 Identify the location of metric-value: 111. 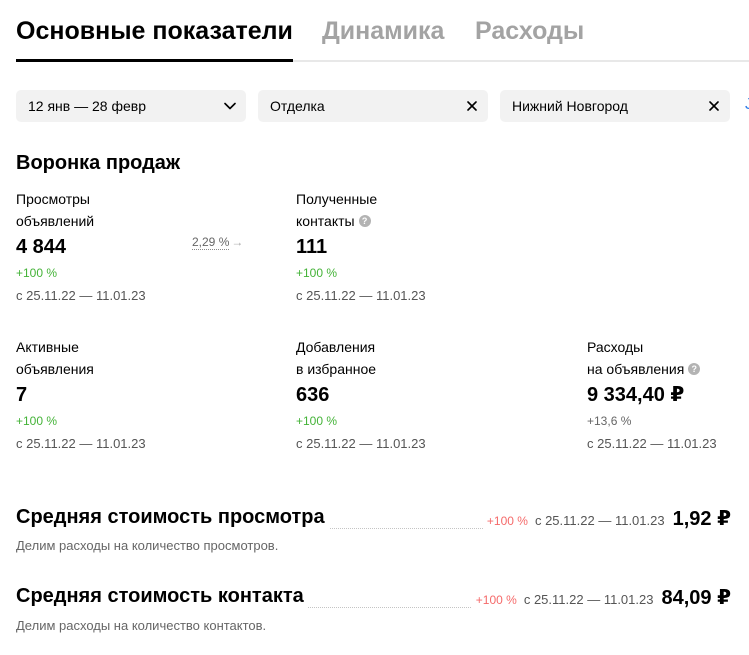
(312, 247).